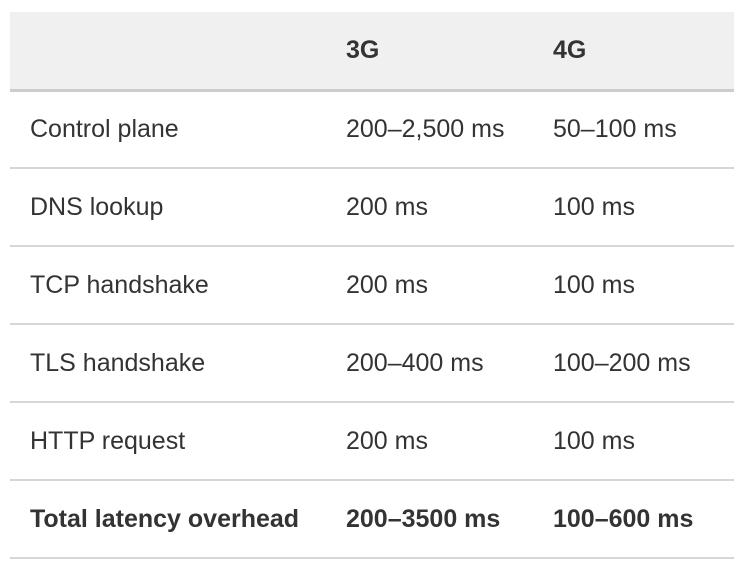 The height and width of the screenshot is (572, 746). What do you see at coordinates (118, 362) in the screenshot?
I see `row-label: TLS handshake` at bounding box center [118, 362].